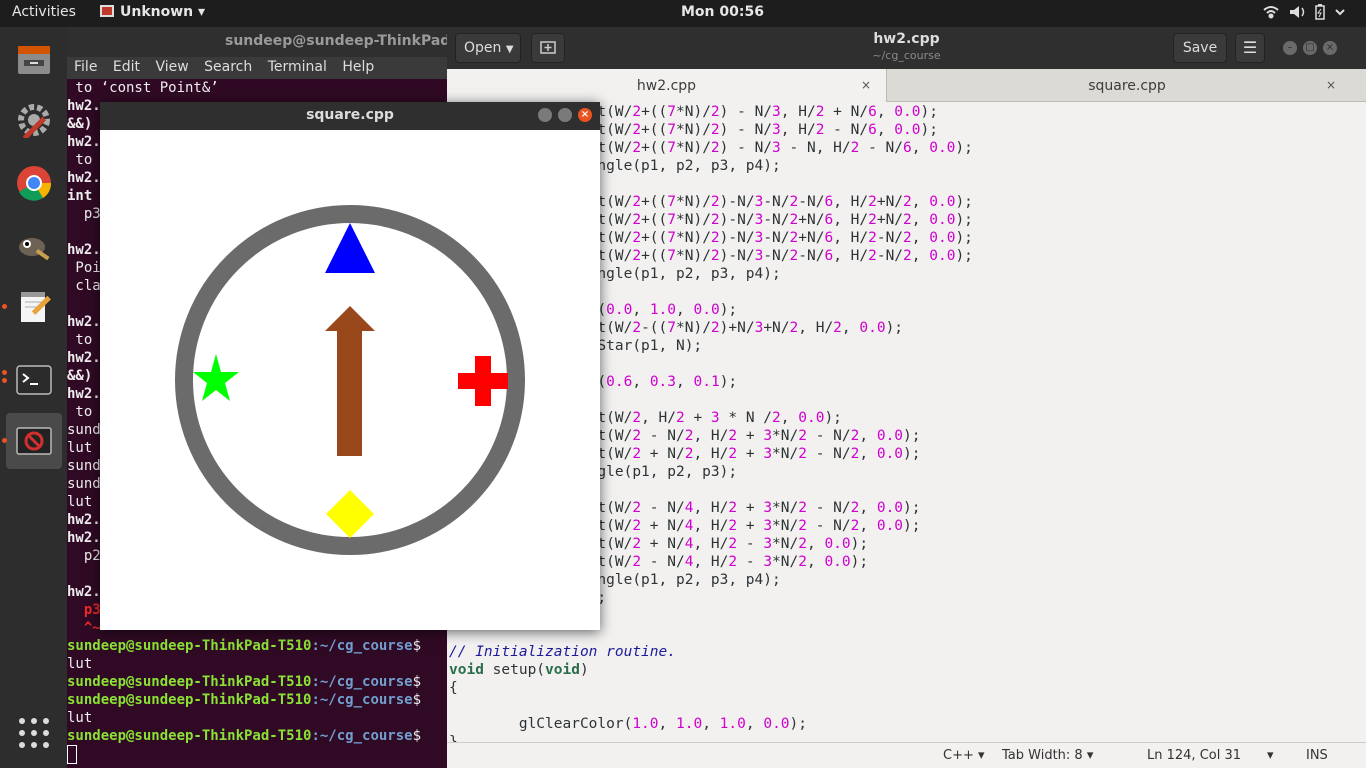 The width and height of the screenshot is (1366, 768). Describe the element at coordinates (906, 55) in the screenshot. I see `document-path: ~/cg_course` at that location.